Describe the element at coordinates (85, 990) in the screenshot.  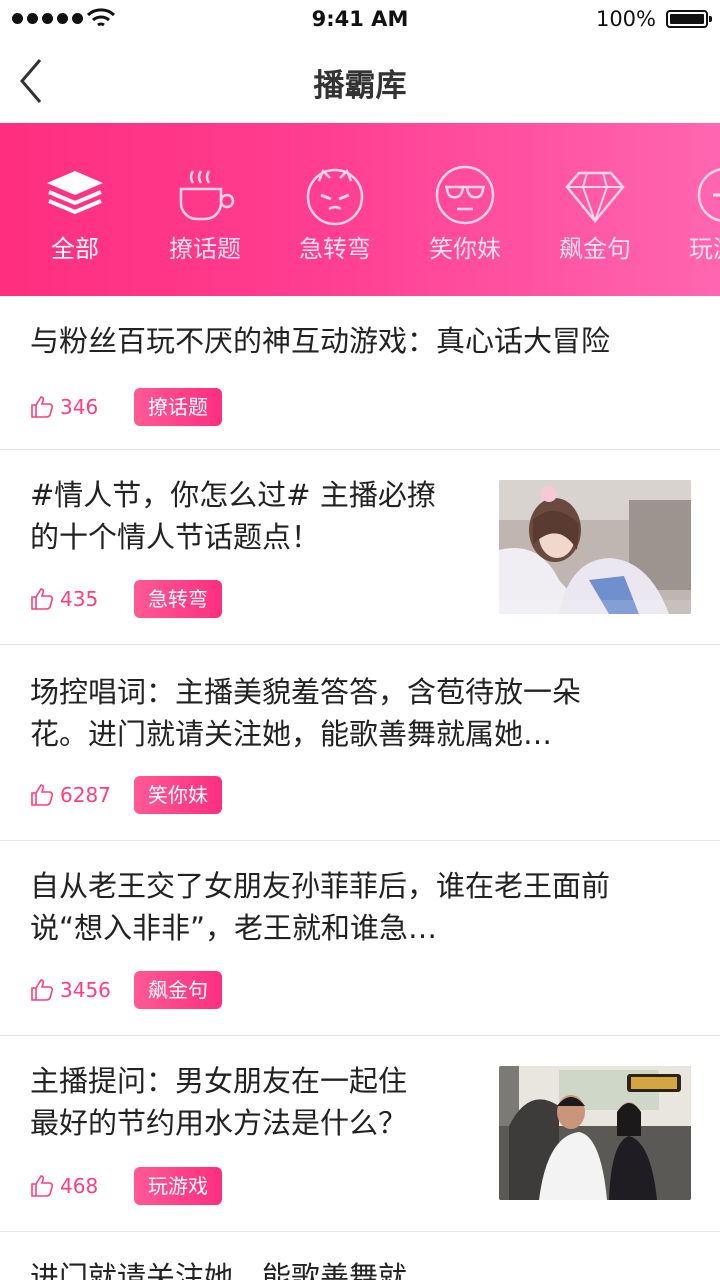
I see `like-count-value: 3456` at that location.